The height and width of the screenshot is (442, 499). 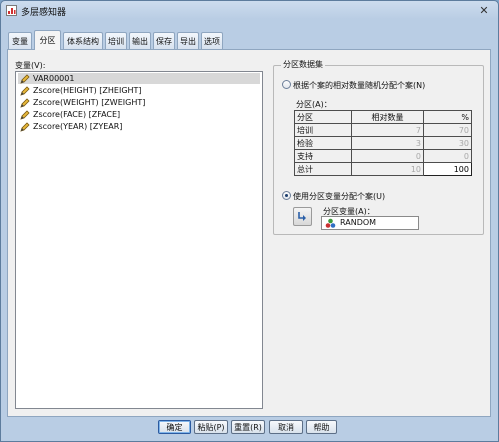 I want to click on row-label: 检验, so click(x=323, y=143).